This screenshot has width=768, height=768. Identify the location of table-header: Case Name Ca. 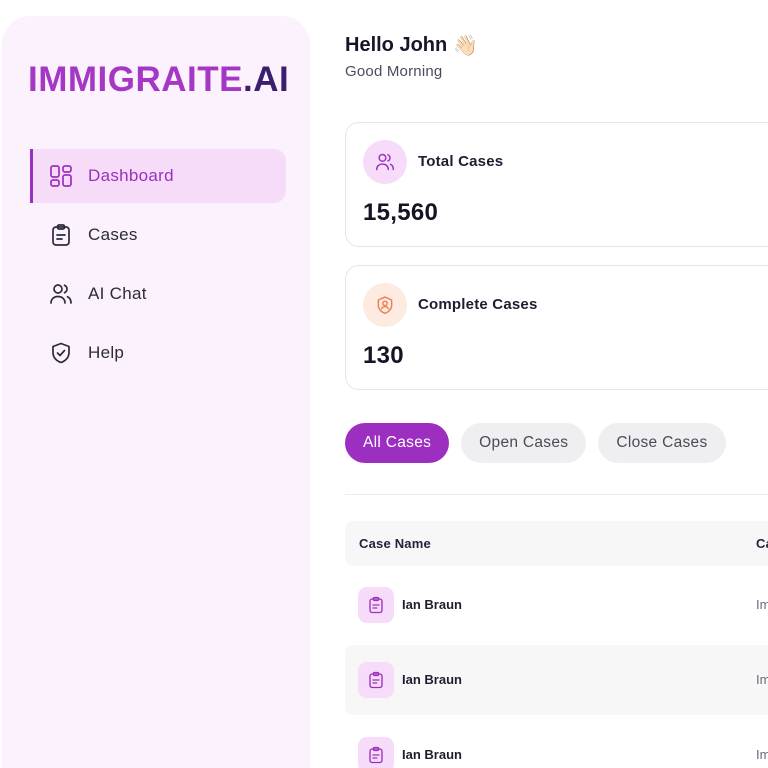
(556, 543).